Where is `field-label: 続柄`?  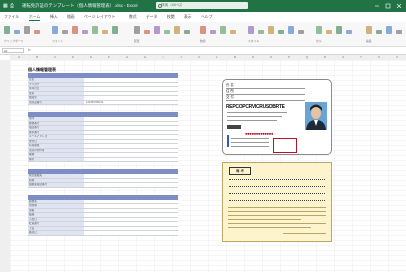
field-label: 続柄 is located at coordinates (56, 180).